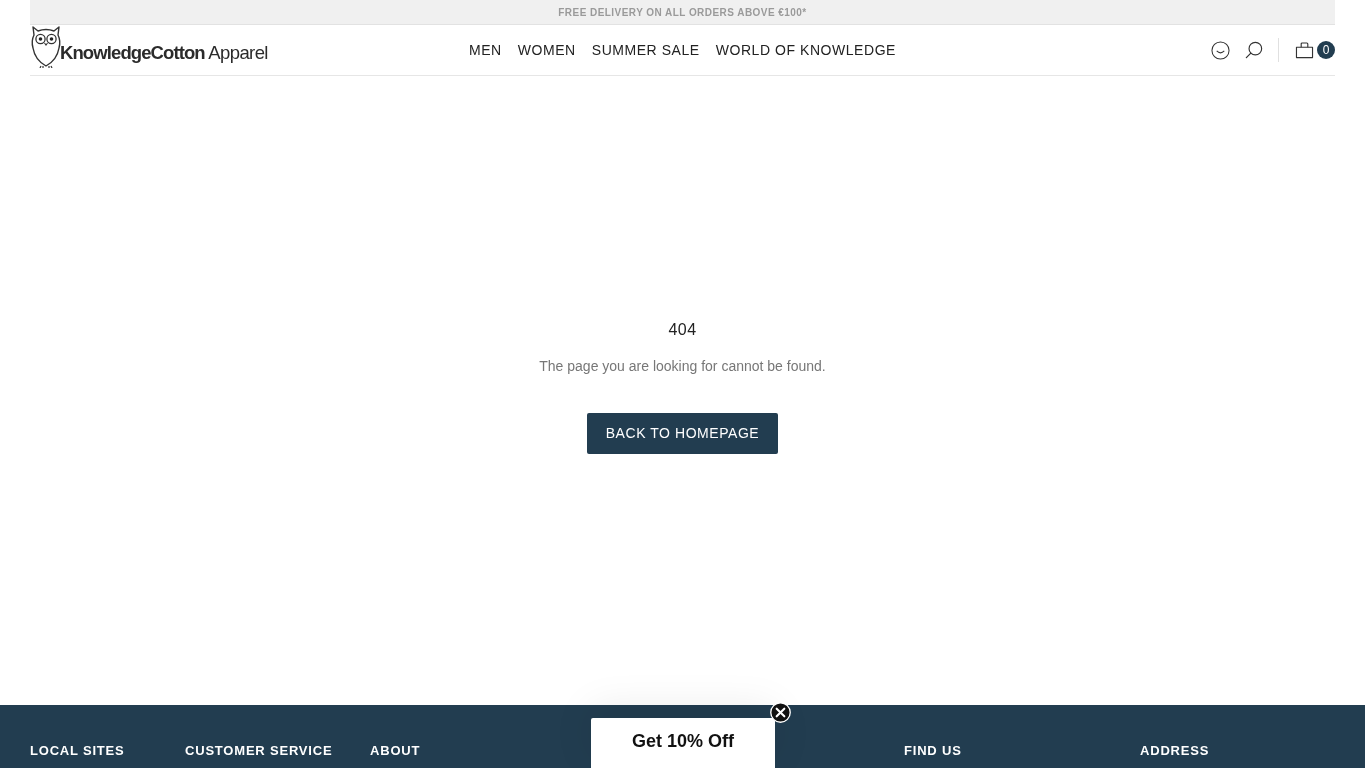 This screenshot has height=768, width=1365. Describe the element at coordinates (1175, 751) in the screenshot. I see `footer-heading: ADDRESS` at that location.